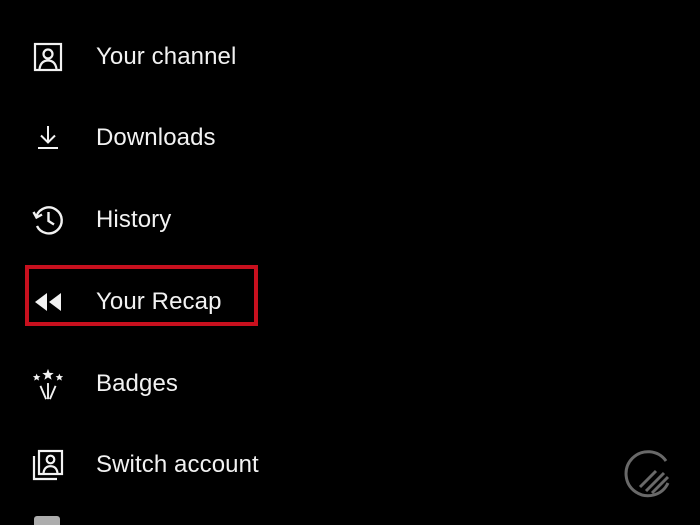 The height and width of the screenshot is (525, 700). Describe the element at coordinates (48, 138) in the screenshot. I see `download-icon` at that location.